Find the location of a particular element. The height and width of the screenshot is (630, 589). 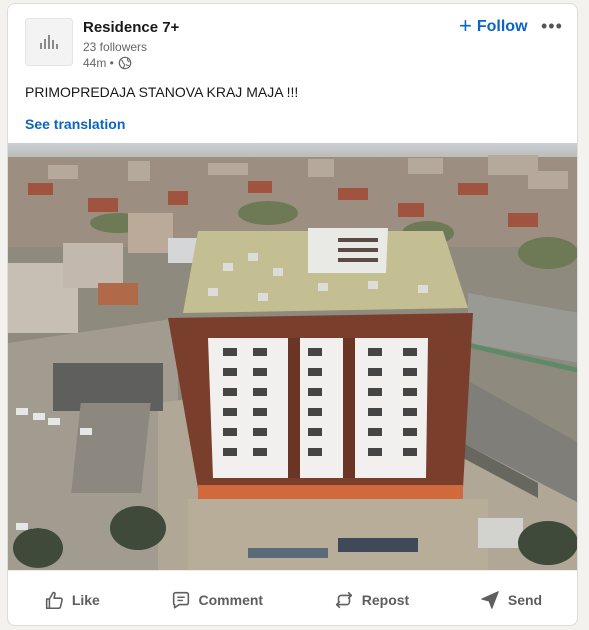

repost-button: Repost is located at coordinates (371, 600).